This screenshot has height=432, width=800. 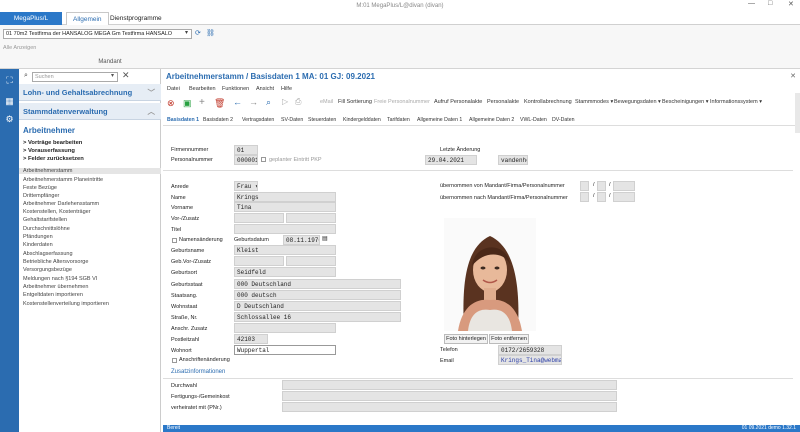 What do you see at coordinates (91, 279) in the screenshot?
I see `nav-item: Meldungen nach §194 SGB VI` at bounding box center [91, 279].